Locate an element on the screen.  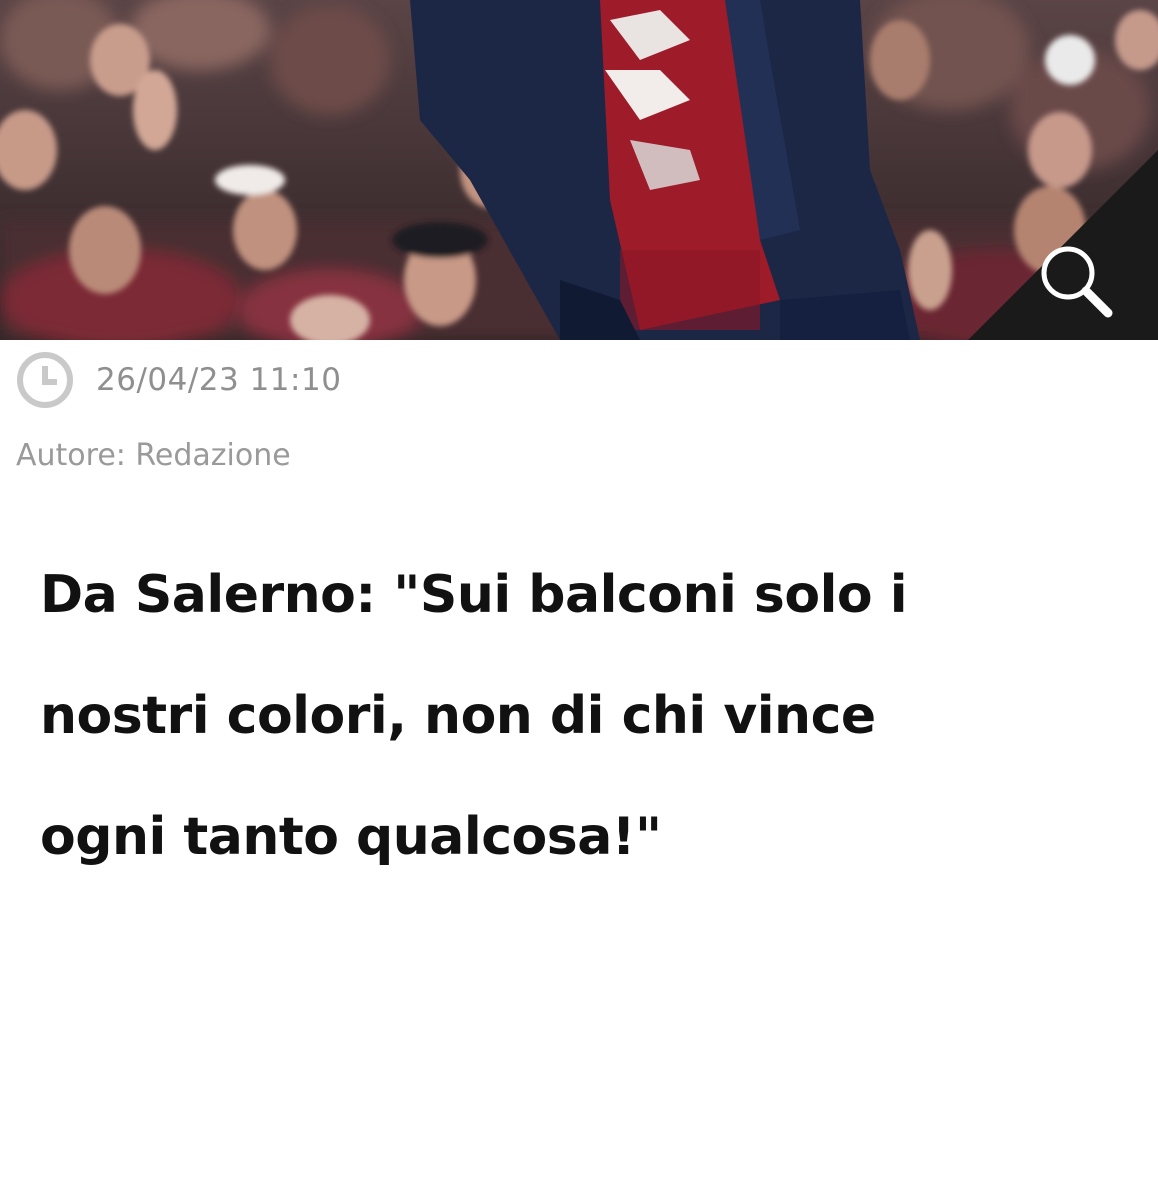
clock-icon is located at coordinates (45, 380).